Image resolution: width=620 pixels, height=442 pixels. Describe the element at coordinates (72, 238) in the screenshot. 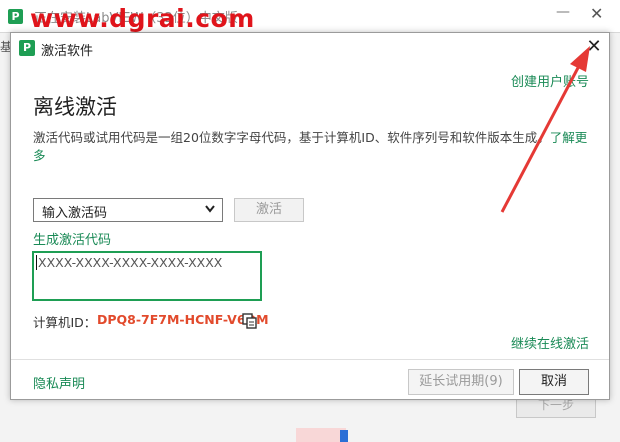

I see `generate-code-link: 生成激活代码` at that location.